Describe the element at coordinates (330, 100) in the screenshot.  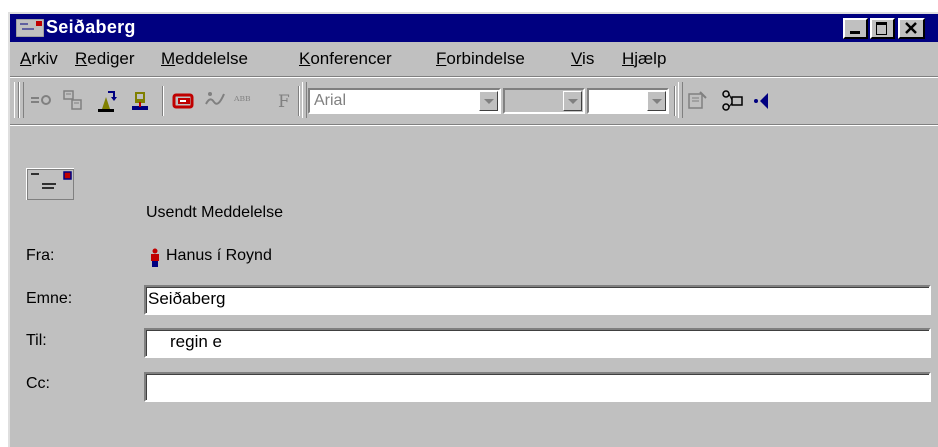
I see `font-name-value: Arial` at that location.